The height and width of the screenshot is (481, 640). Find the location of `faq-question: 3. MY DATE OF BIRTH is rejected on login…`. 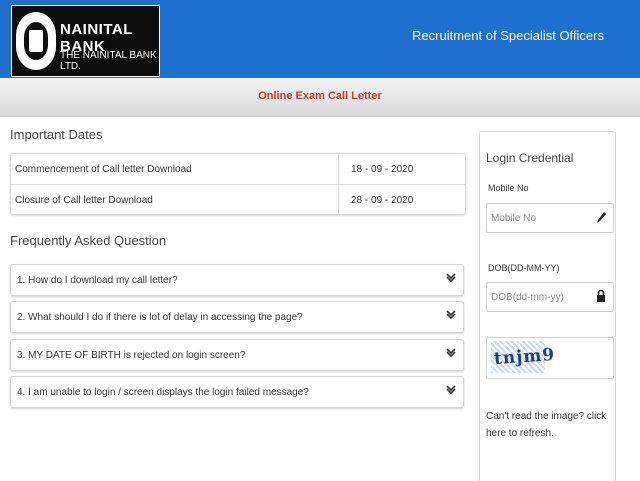

faq-question: 3. MY DATE OF BIRTH is rejected on login… is located at coordinates (131, 355).